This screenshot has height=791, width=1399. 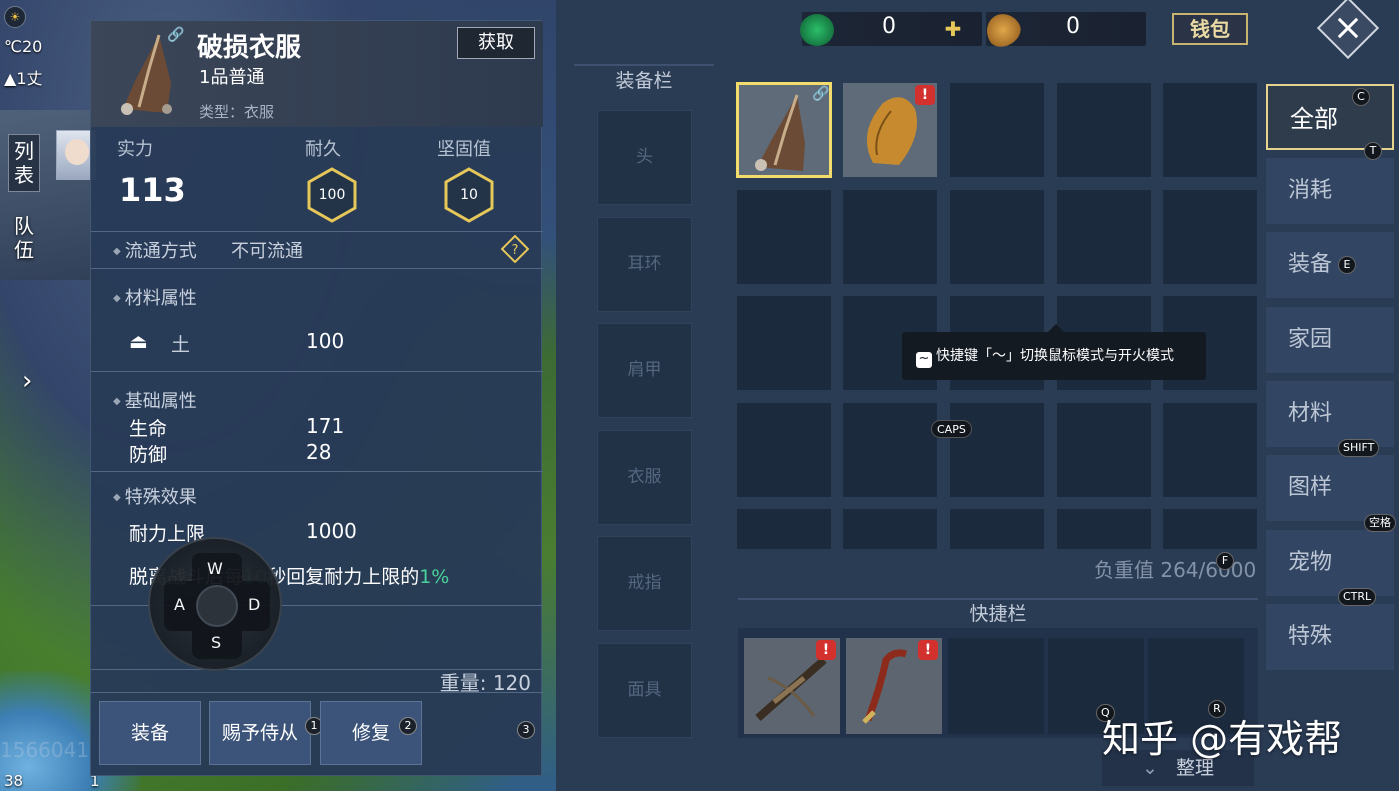 I want to click on jade-coin-icon, so click(x=817, y=30).